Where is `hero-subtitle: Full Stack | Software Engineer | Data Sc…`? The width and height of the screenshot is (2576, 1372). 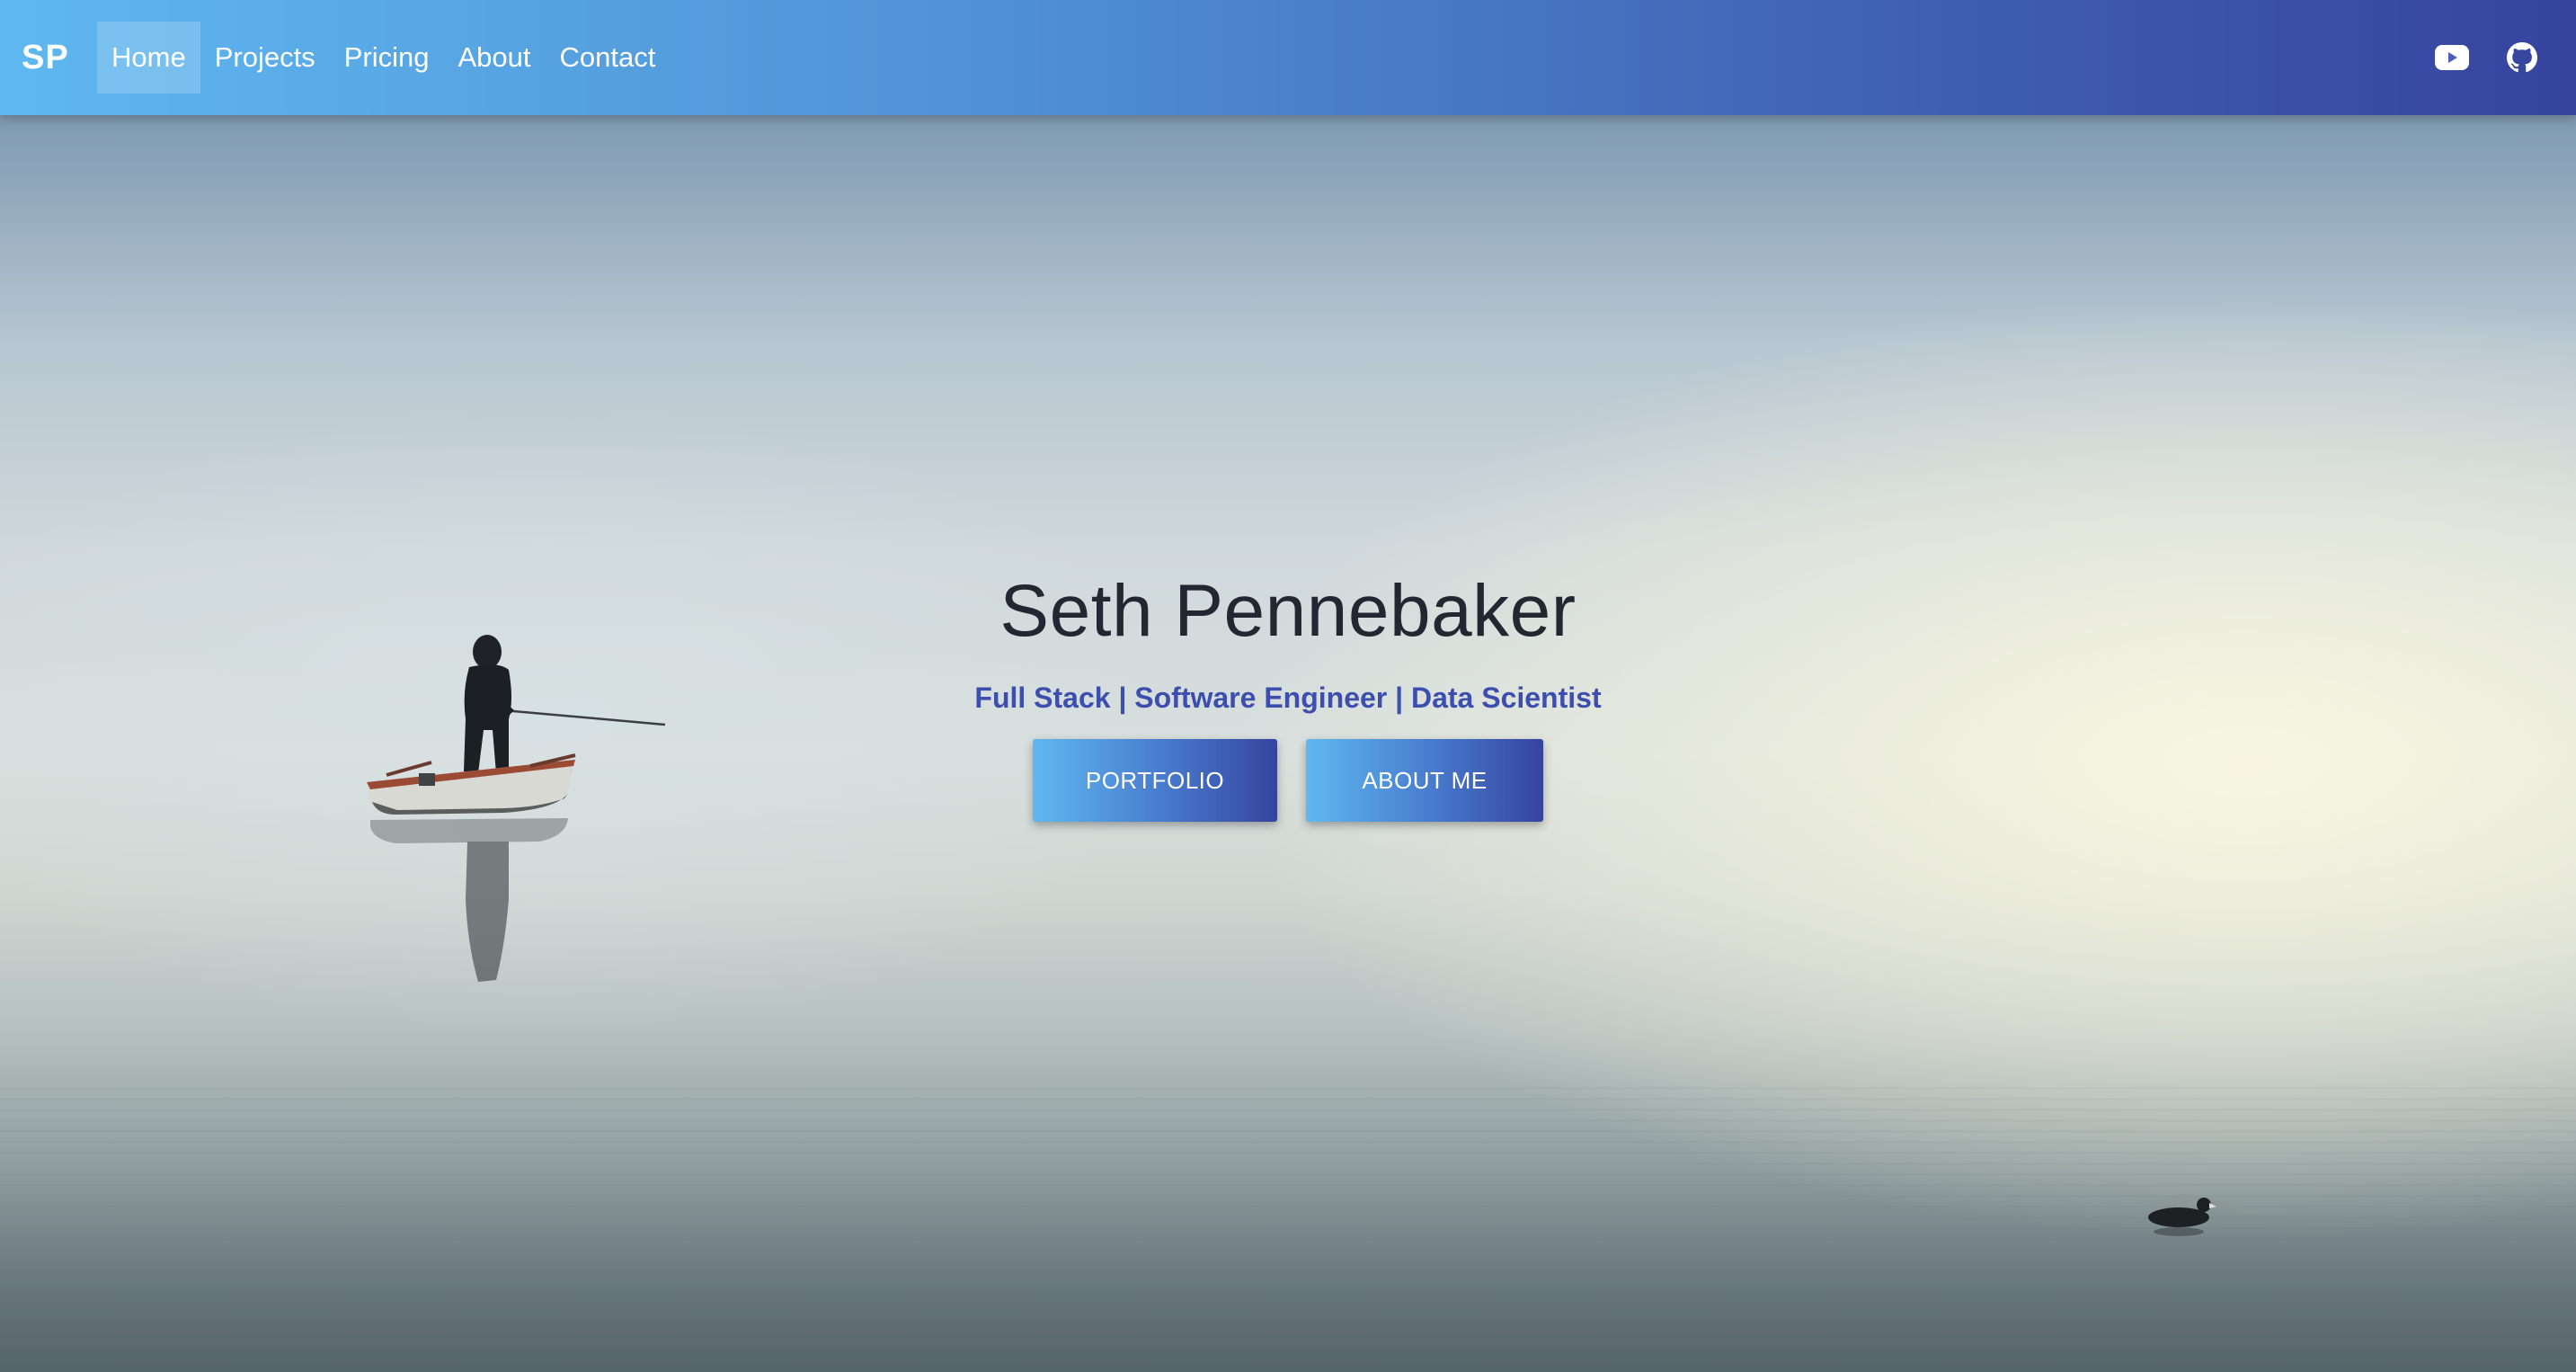
hero-subtitle: Full Stack | Software Engineer | Data Sc… is located at coordinates (1288, 698).